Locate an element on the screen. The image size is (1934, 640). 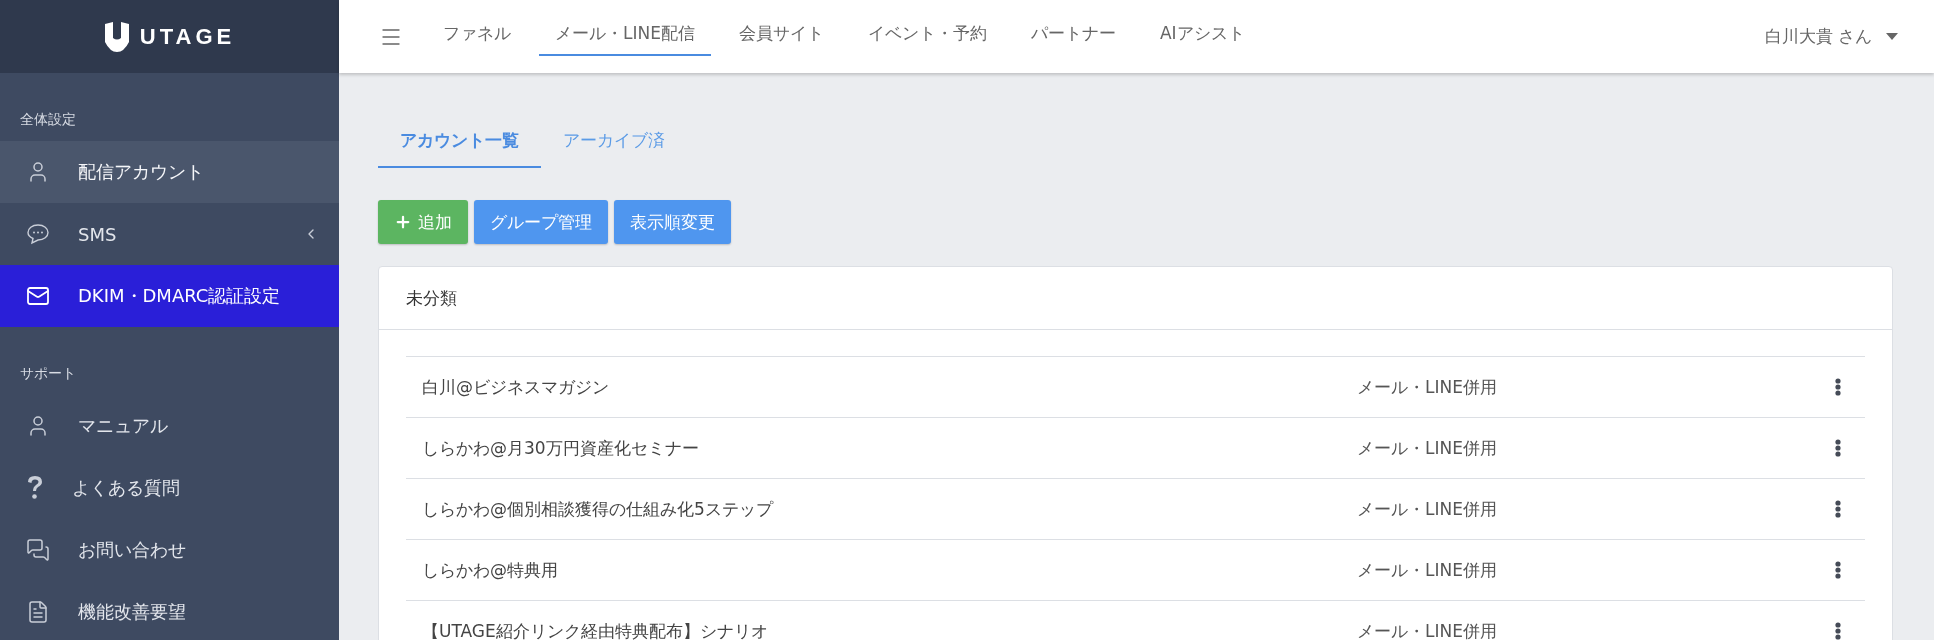
sidebar-item: お問い合わせ is located at coordinates (169, 550).